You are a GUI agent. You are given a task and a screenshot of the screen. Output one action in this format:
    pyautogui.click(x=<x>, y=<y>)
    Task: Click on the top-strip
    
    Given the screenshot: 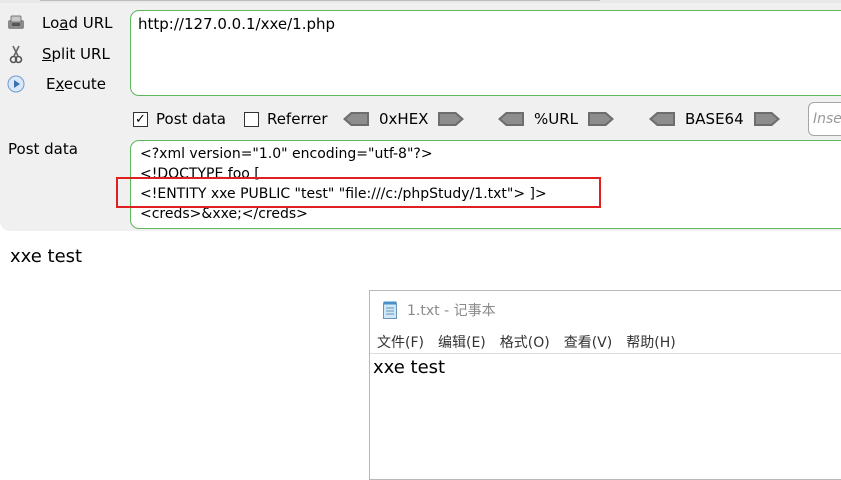 What is the action you would take?
    pyautogui.click(x=420, y=1)
    